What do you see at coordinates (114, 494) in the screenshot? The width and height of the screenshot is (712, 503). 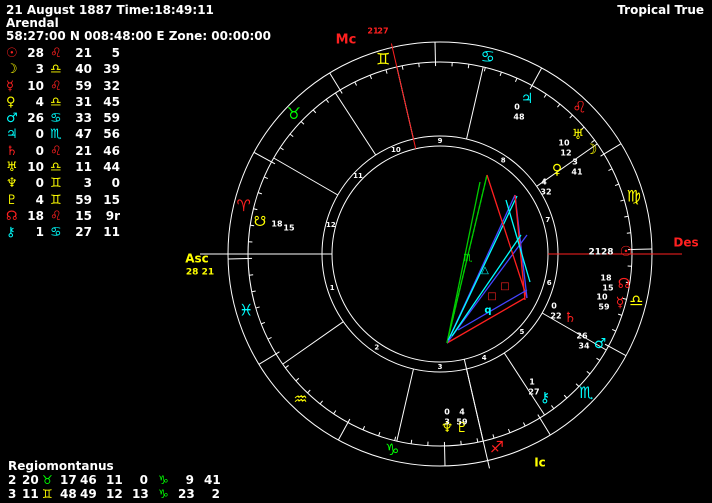 I see `house-degree: 12` at bounding box center [114, 494].